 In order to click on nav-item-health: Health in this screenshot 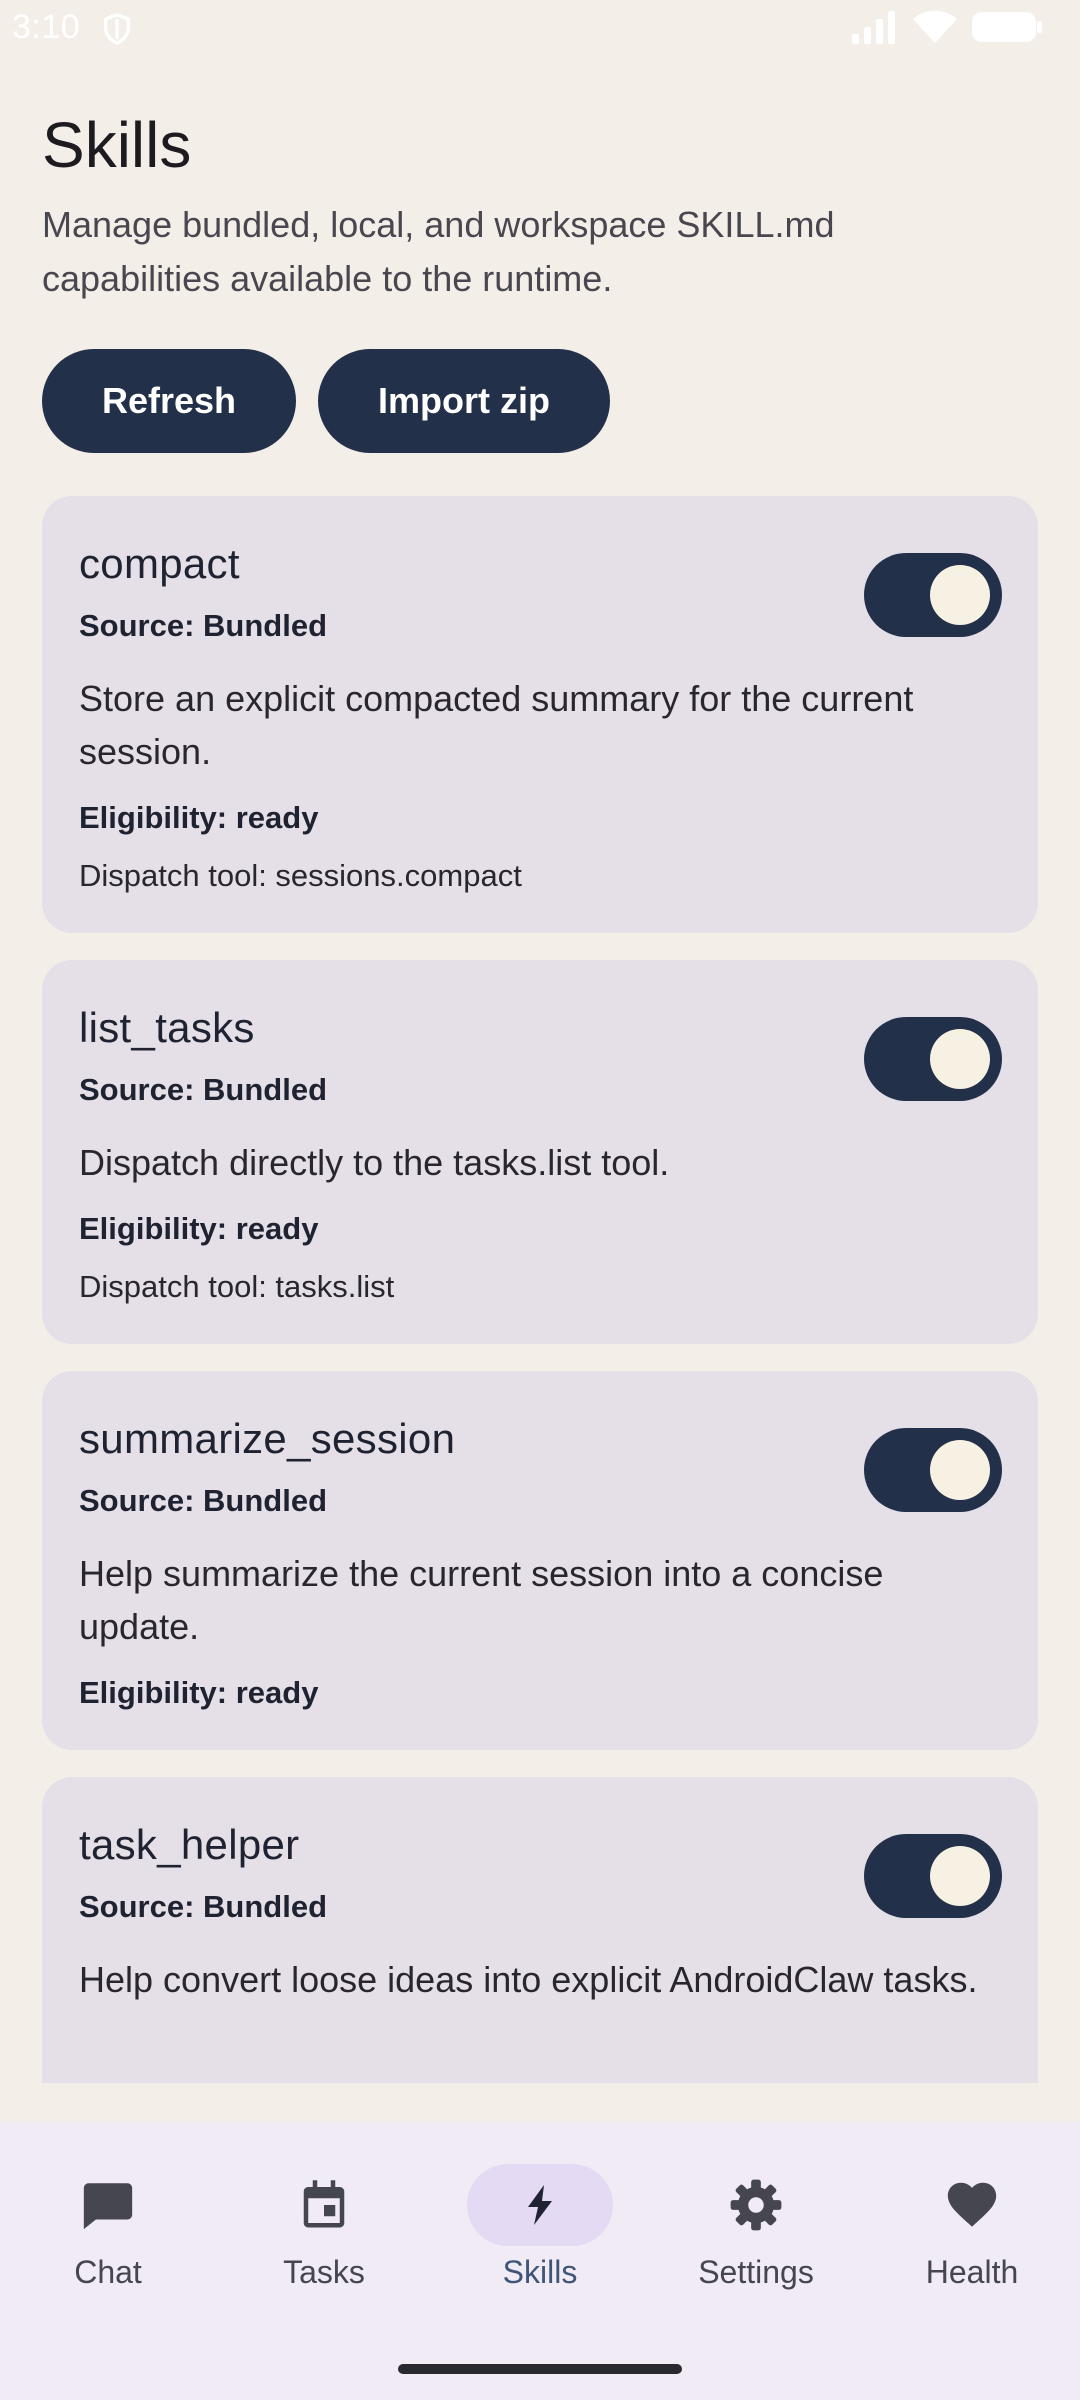, I will do `click(972, 2232)`.